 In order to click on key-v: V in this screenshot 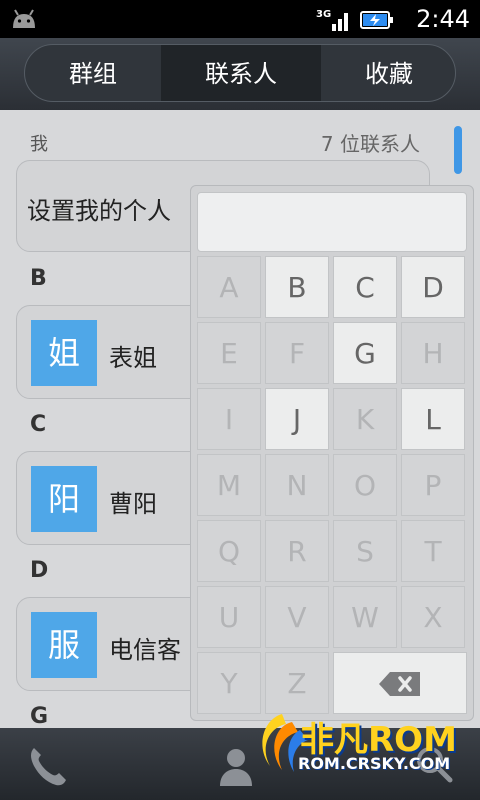, I will do `click(297, 617)`.